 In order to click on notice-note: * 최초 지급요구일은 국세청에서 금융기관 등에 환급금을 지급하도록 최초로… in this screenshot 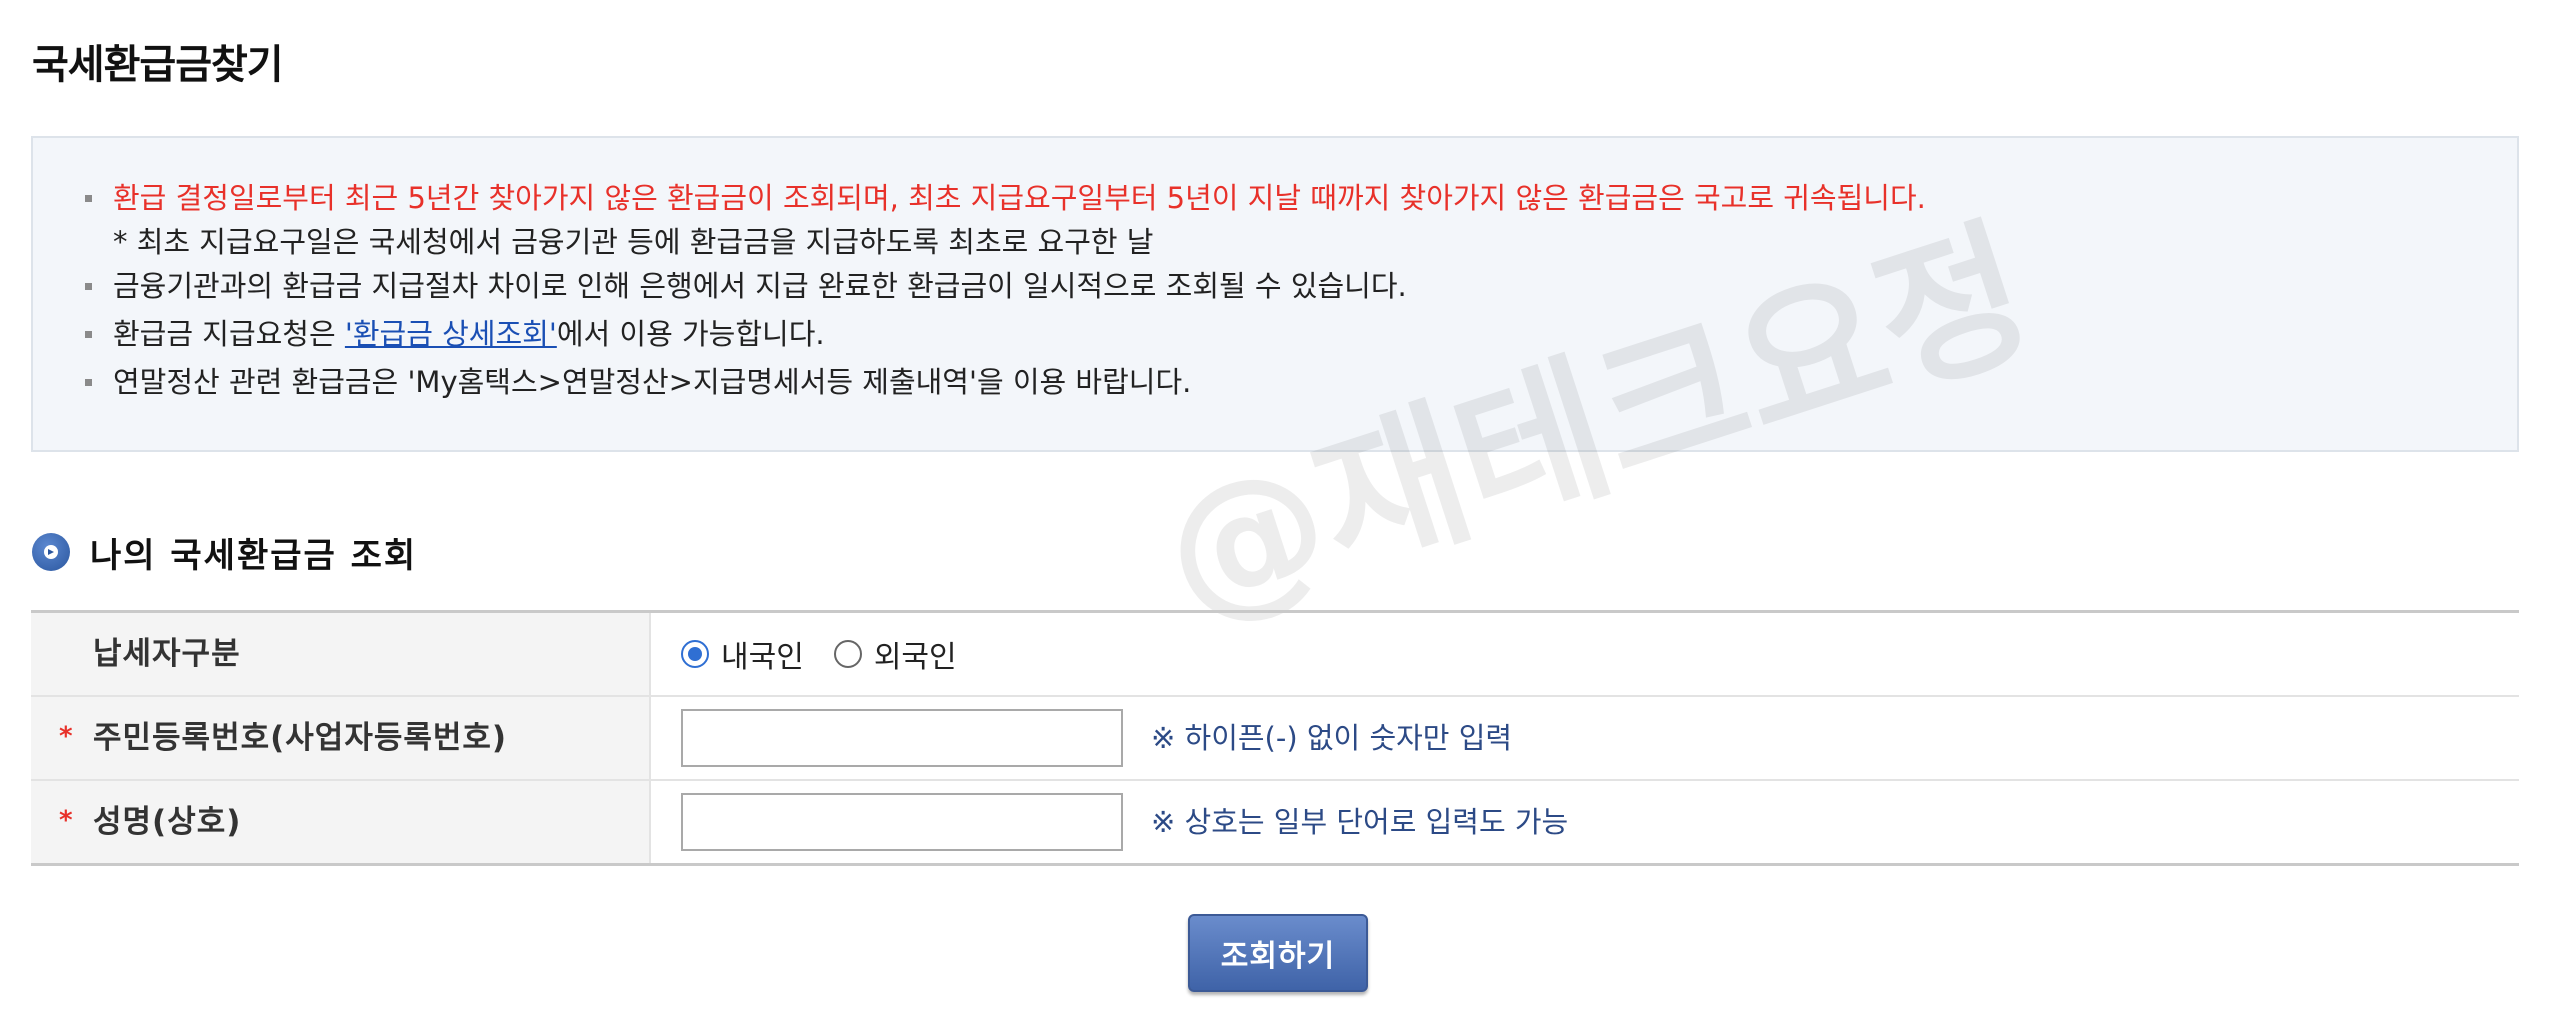, I will do `click(633, 242)`.